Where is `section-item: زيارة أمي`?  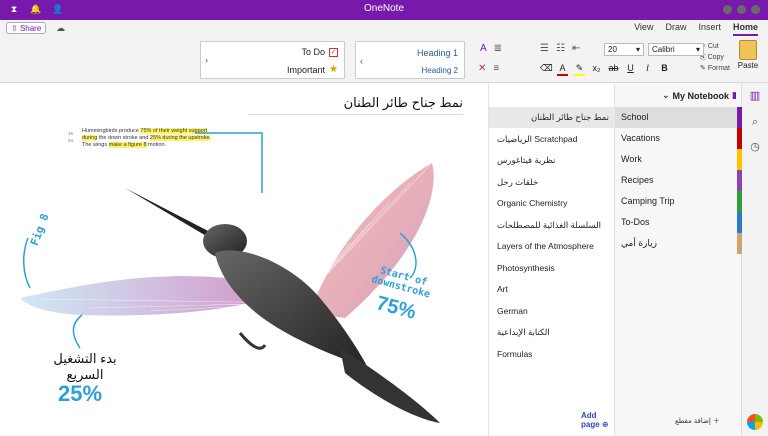 section-item: زيارة أمي is located at coordinates (678, 243).